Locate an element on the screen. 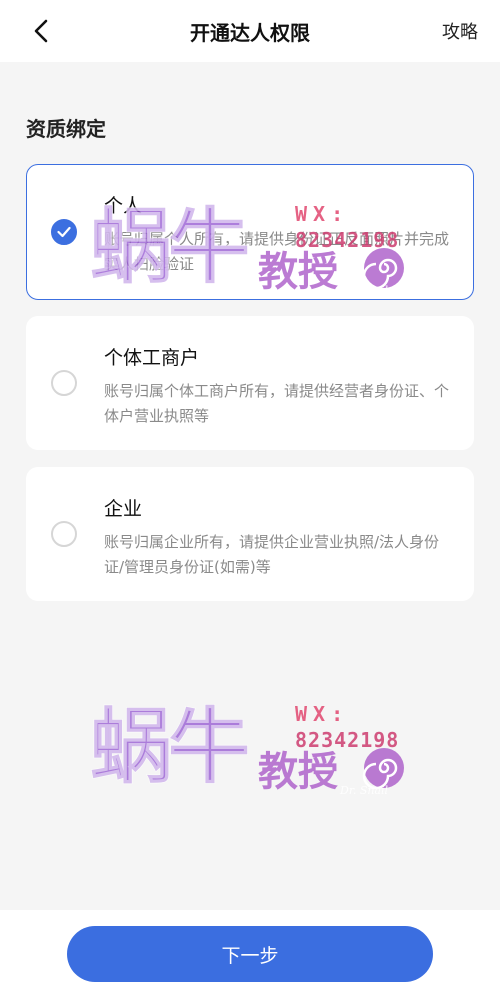  watermark-wx-number: 82342198 is located at coordinates (347, 740).